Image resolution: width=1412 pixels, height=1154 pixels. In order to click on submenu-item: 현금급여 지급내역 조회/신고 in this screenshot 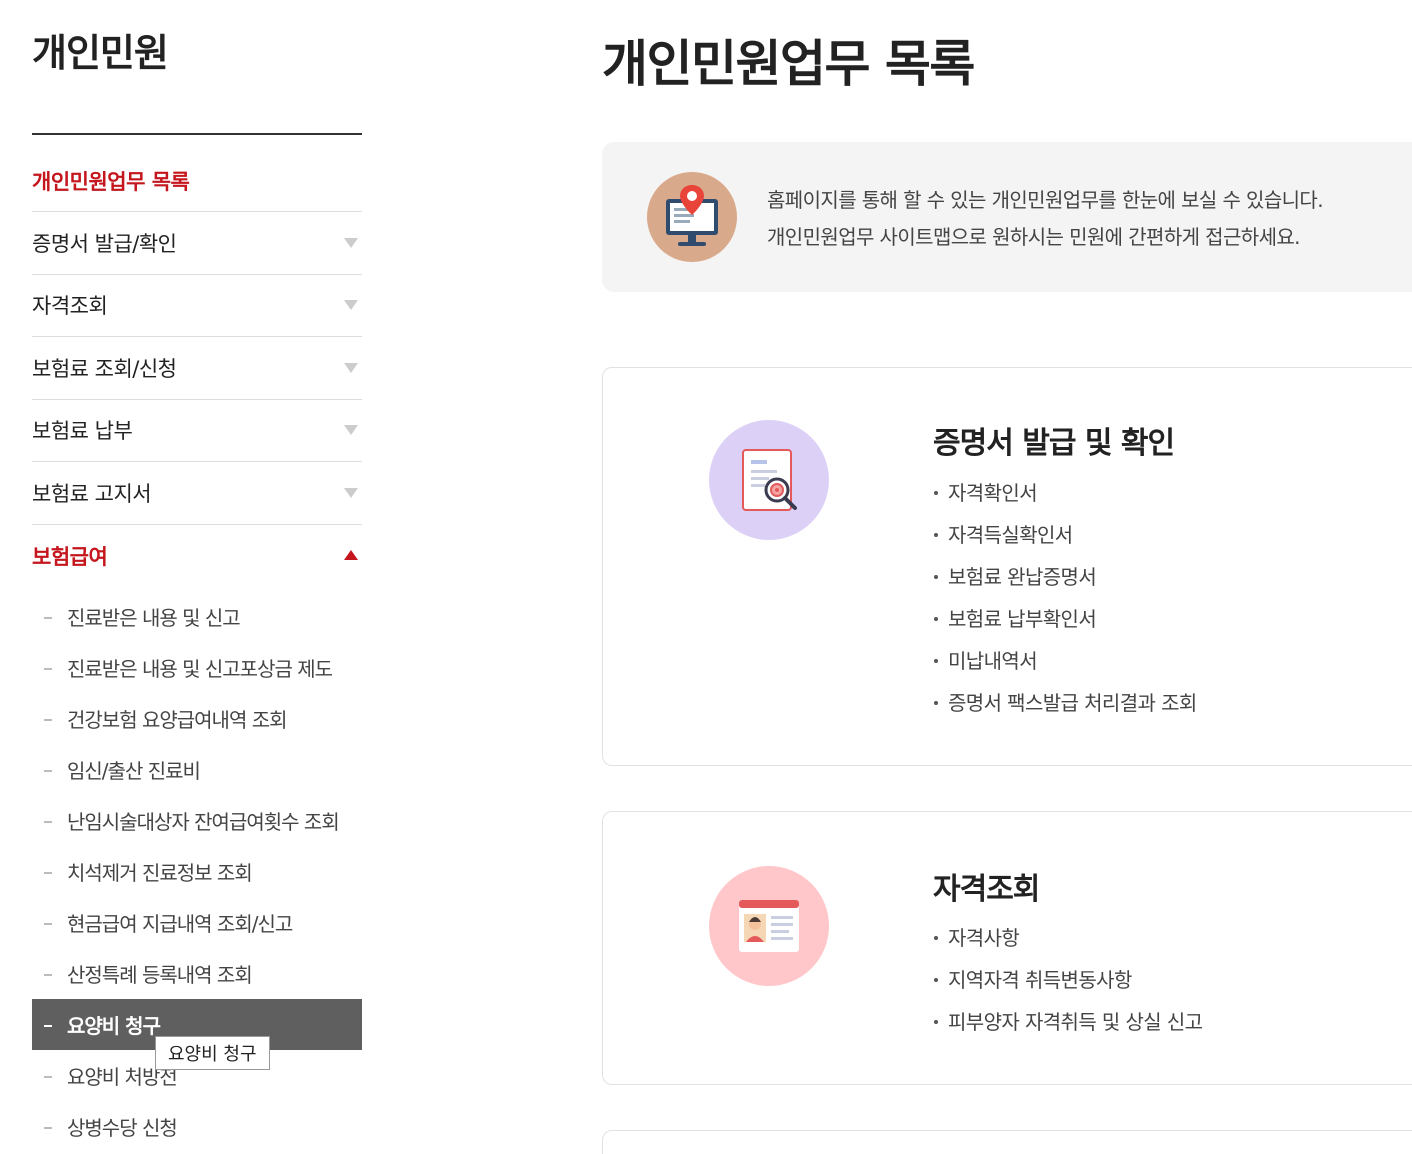, I will do `click(197, 922)`.